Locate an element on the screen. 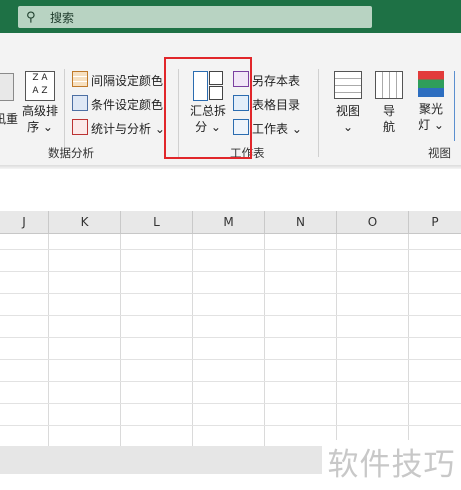 The width and height of the screenshot is (461, 490). partial-view-icons is located at coordinates (457, 106).